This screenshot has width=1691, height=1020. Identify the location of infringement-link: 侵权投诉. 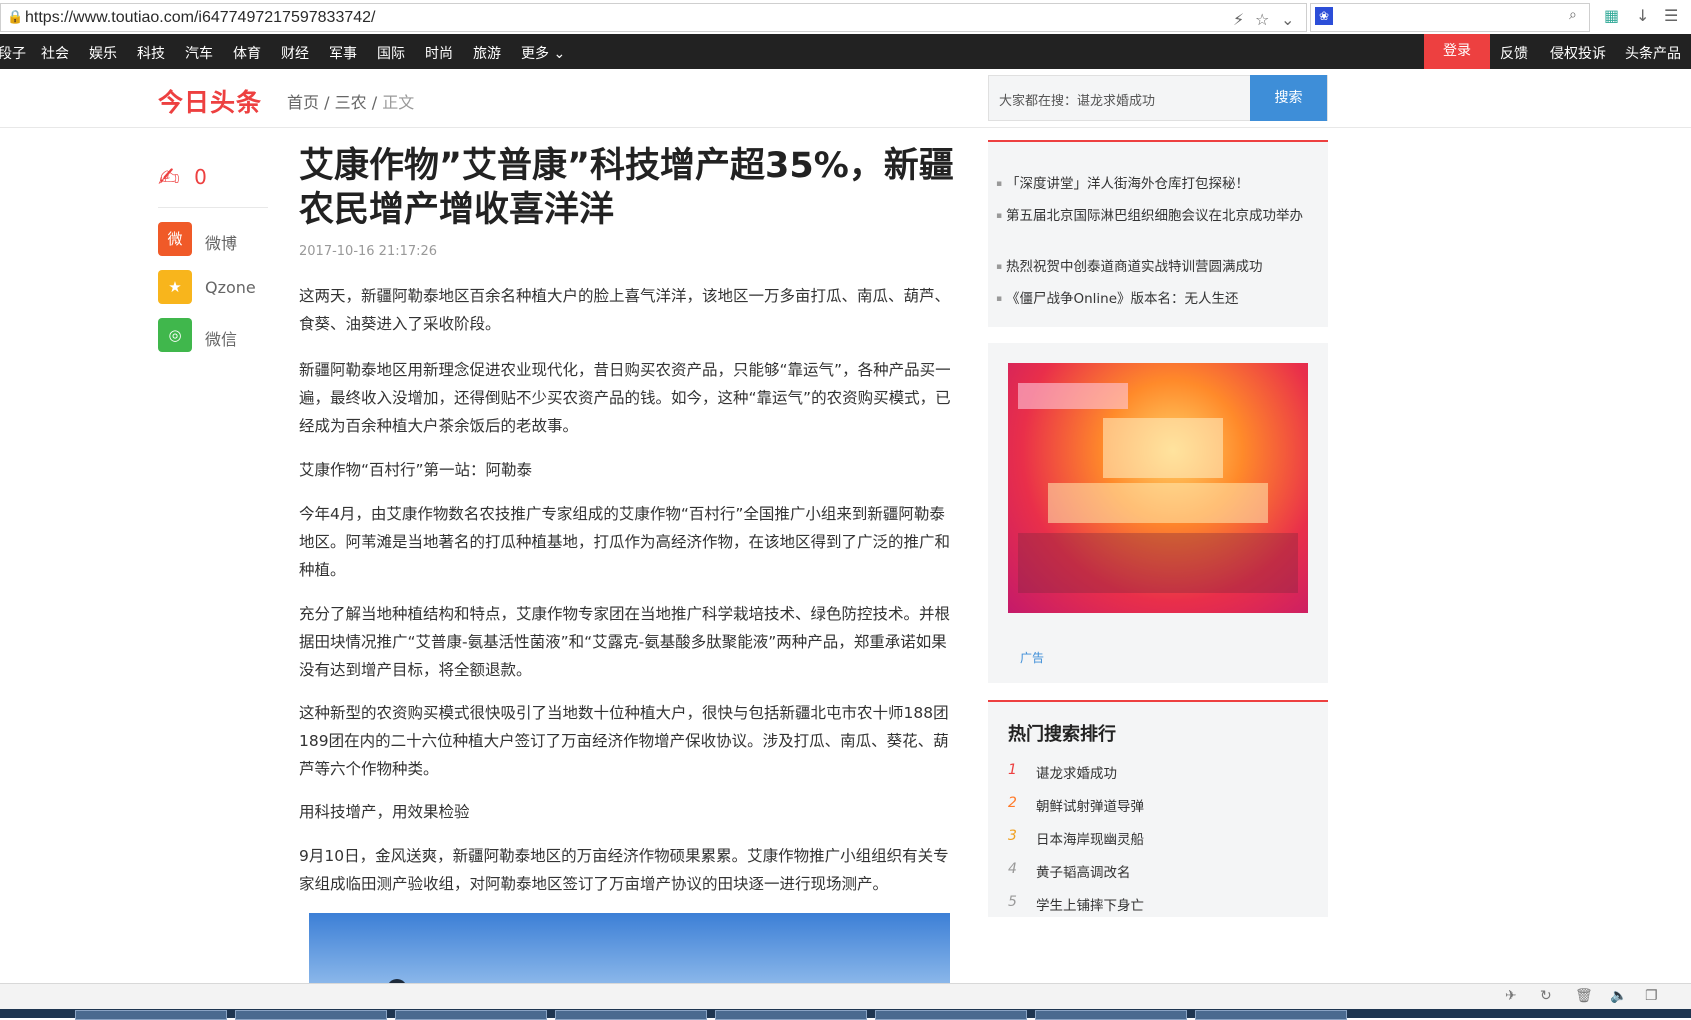
(1578, 53).